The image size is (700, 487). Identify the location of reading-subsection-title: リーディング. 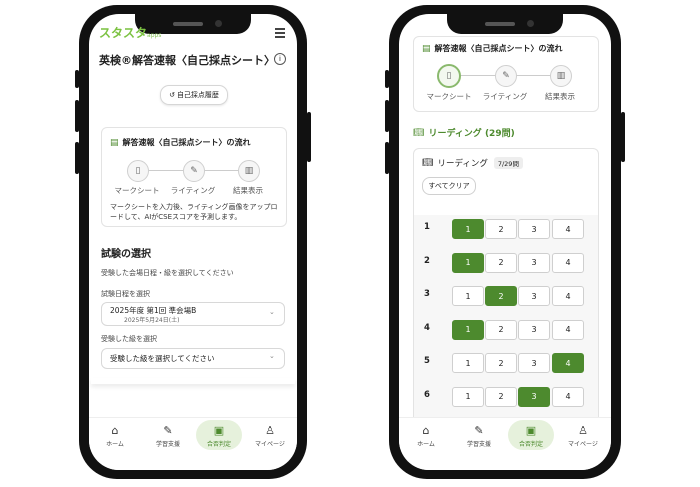
(462, 164).